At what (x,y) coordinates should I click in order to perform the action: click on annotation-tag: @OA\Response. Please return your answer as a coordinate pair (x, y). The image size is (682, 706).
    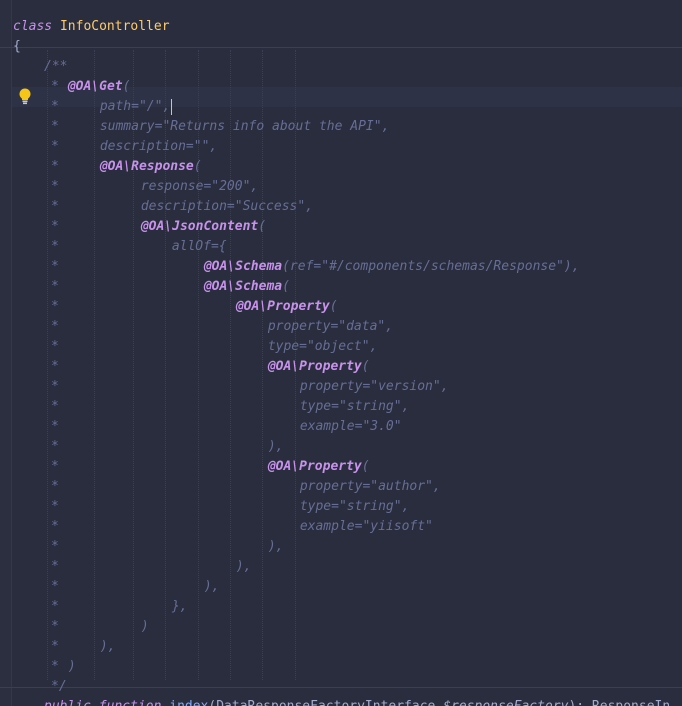
    Looking at the image, I should click on (146, 166).